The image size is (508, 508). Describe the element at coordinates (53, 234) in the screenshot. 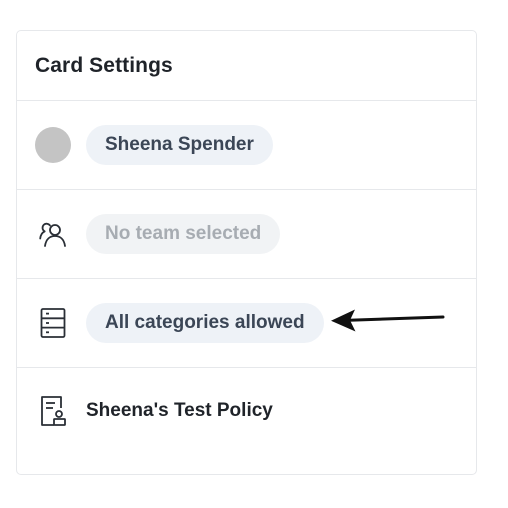

I see `team-icon` at that location.